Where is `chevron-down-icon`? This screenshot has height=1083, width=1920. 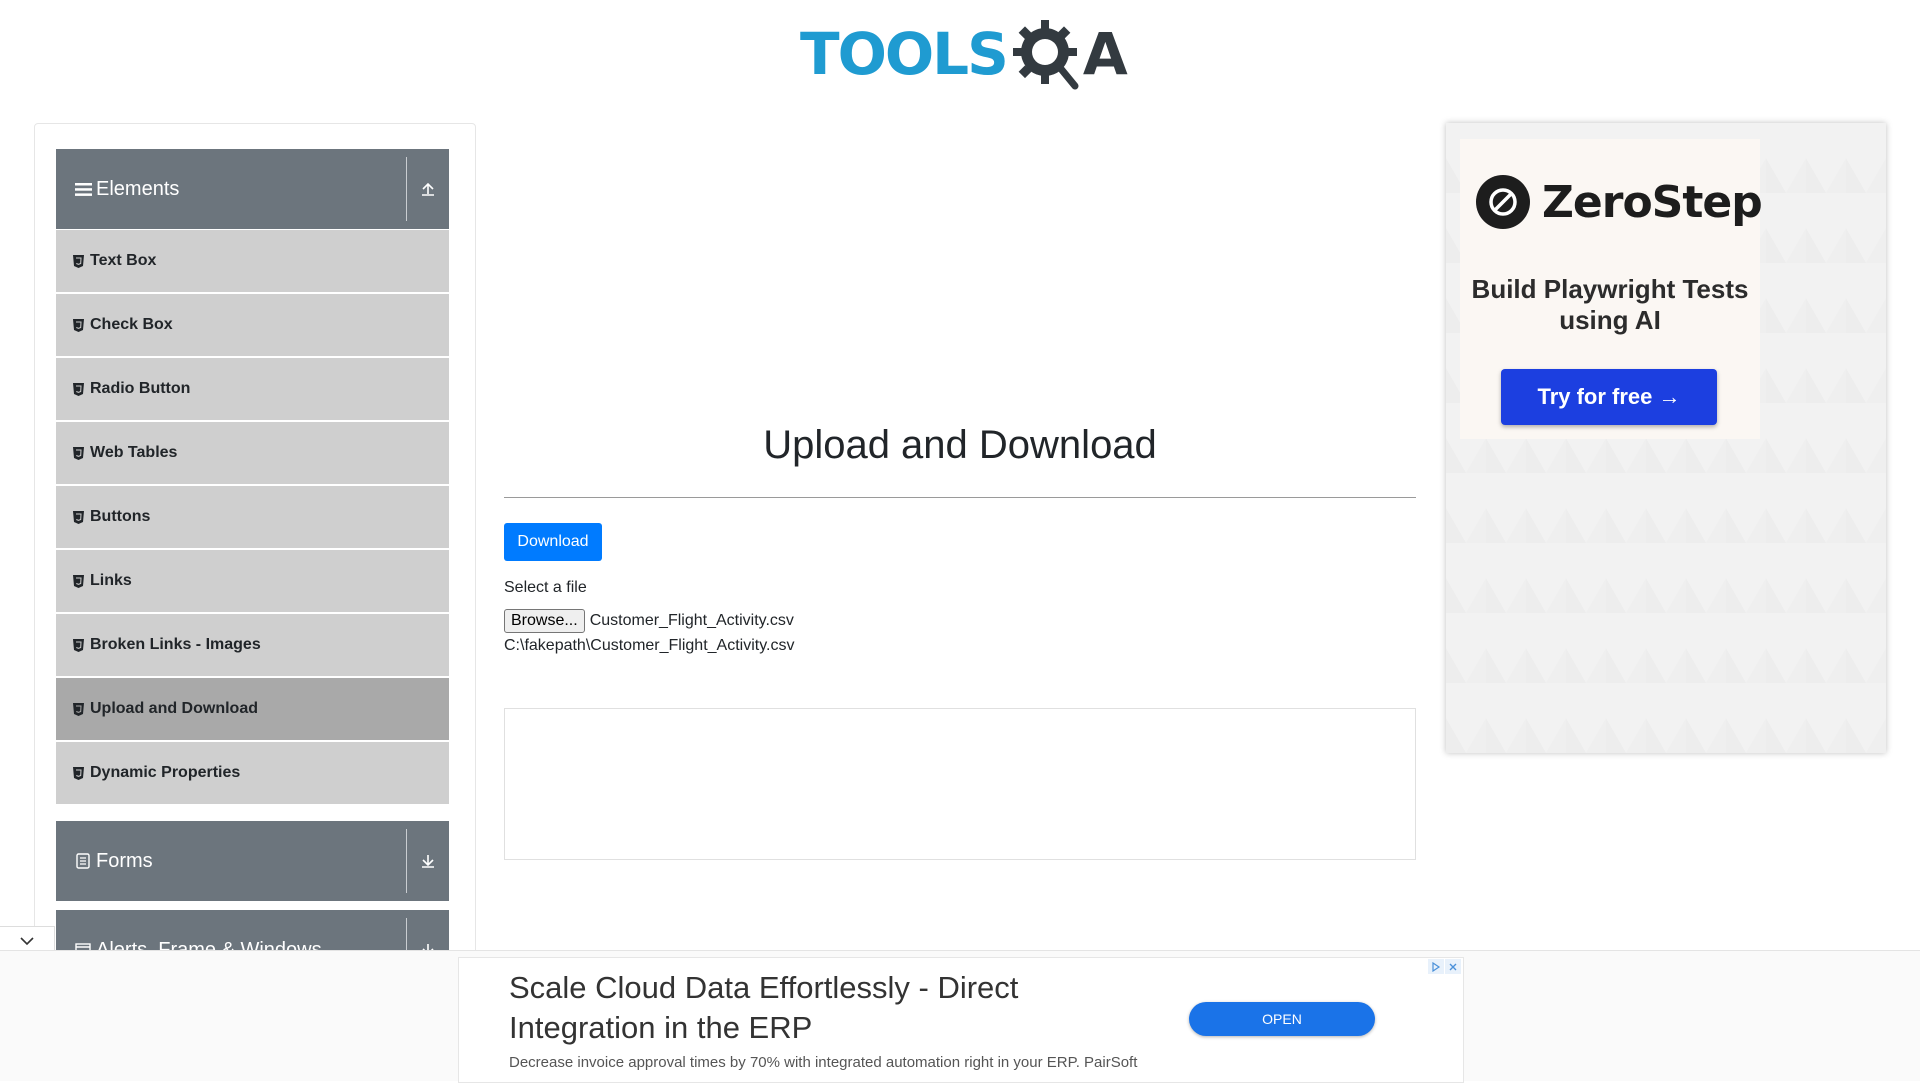
chevron-down-icon is located at coordinates (27, 941).